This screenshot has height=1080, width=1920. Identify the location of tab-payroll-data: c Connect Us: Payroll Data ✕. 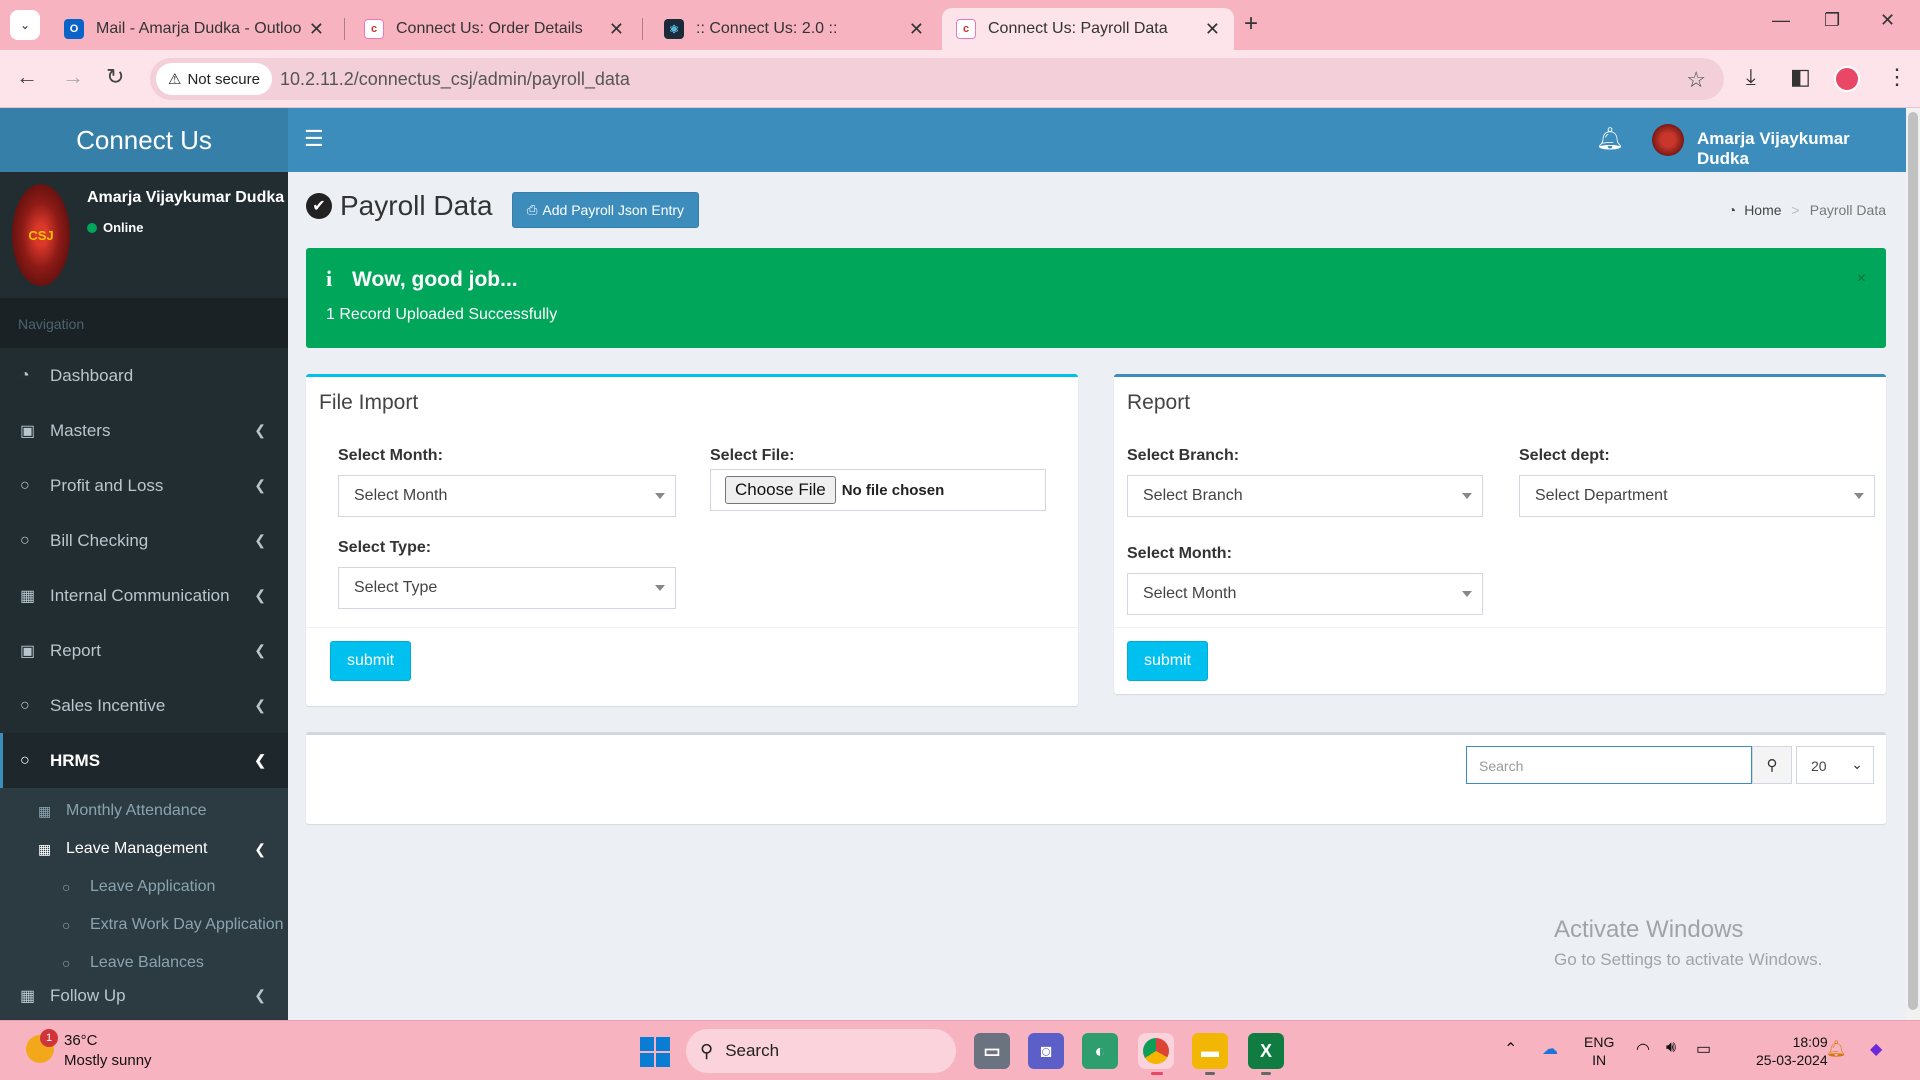
(1088, 29).